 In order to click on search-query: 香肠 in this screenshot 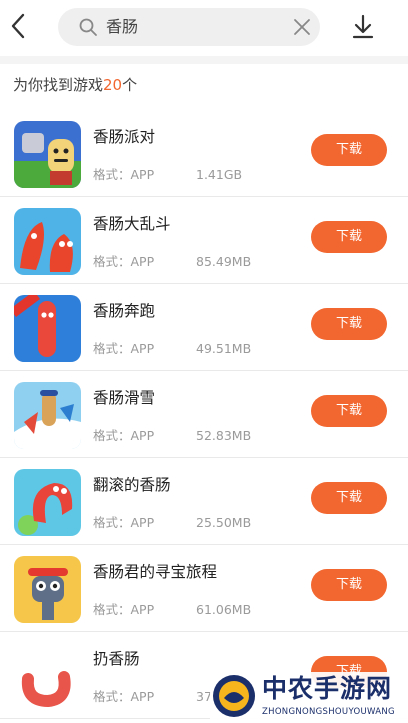, I will do `click(122, 27)`.